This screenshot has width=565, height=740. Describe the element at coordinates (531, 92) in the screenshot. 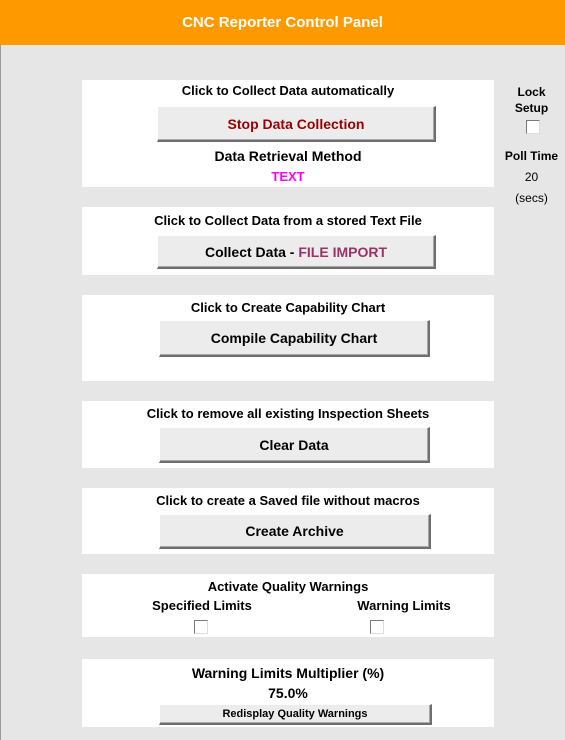

I see `lock-setup-label-1: Lock` at that location.